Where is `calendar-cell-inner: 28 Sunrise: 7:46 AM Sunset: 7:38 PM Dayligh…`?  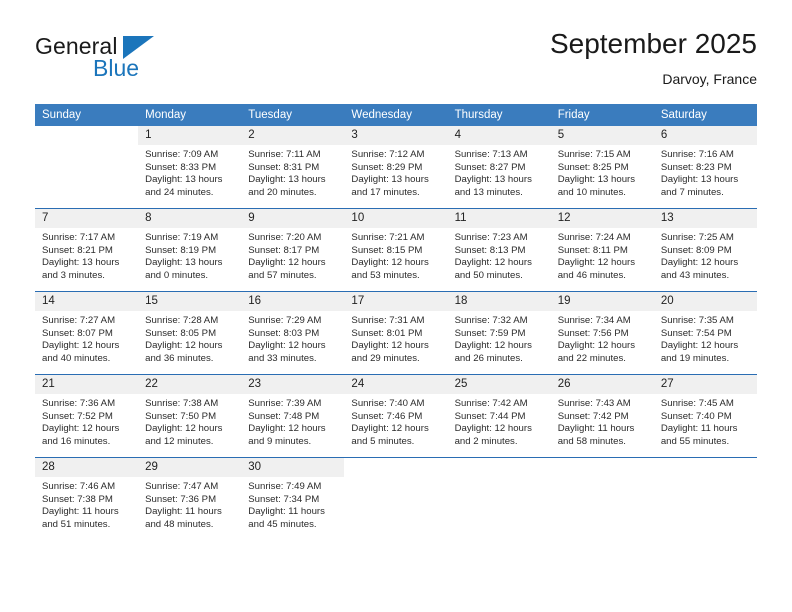
calendar-cell-inner: 28 Sunrise: 7:46 AM Sunset: 7:38 PM Dayligh… is located at coordinates (87, 499).